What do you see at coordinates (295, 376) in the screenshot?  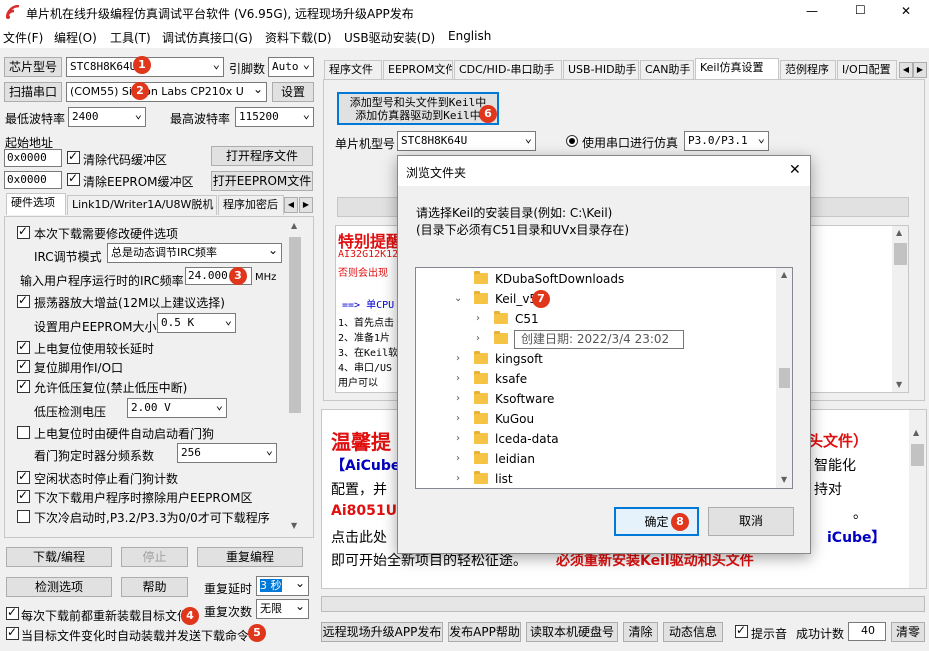 I see `options-scrollbar: ▲ ▼` at bounding box center [295, 376].